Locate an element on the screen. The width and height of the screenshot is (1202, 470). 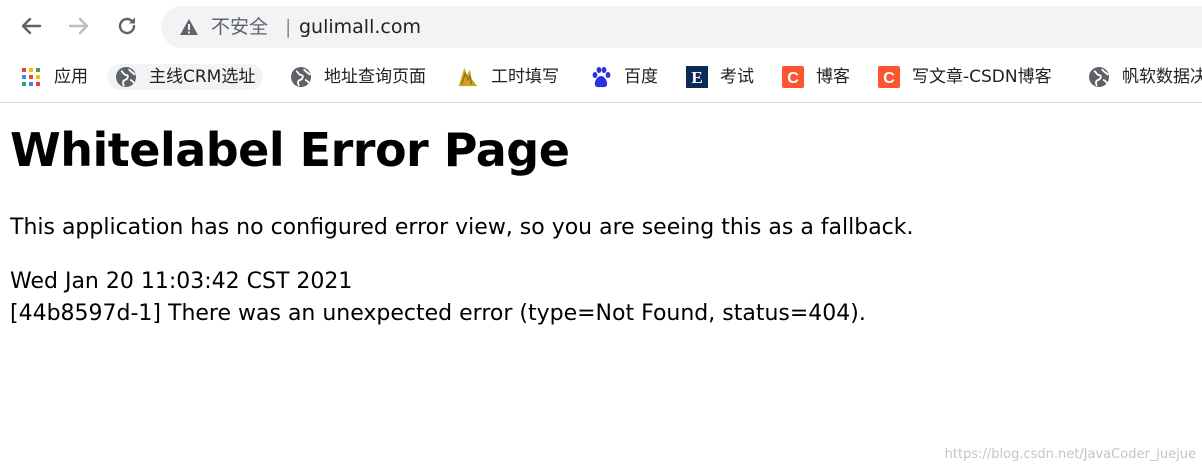
e-logo-icon: E is located at coordinates (697, 77).